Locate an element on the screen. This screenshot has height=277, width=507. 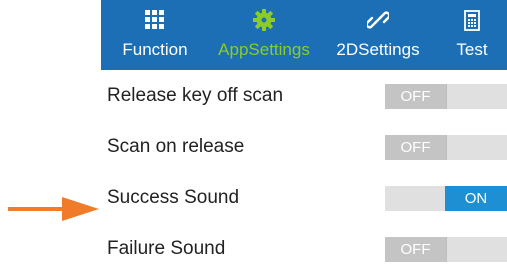
grid-icon is located at coordinates (155, 20).